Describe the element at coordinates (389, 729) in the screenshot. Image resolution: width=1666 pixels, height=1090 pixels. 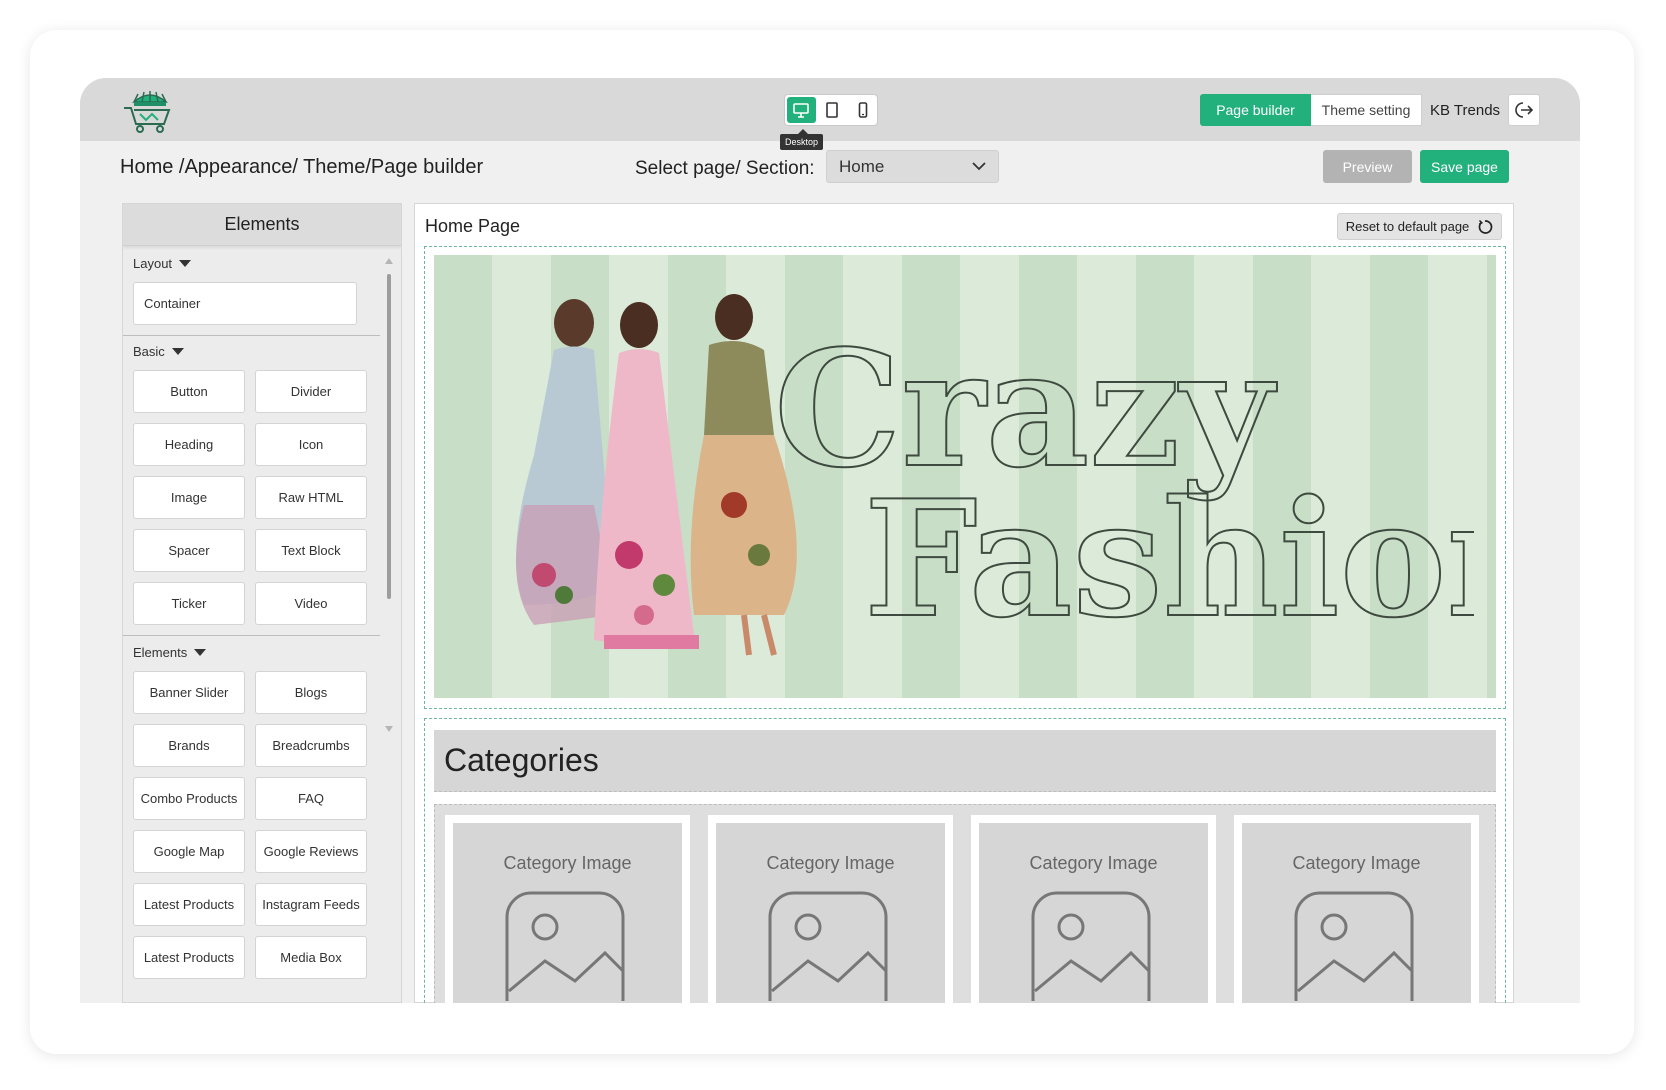
I see `scroll-down-arrow-icon` at that location.